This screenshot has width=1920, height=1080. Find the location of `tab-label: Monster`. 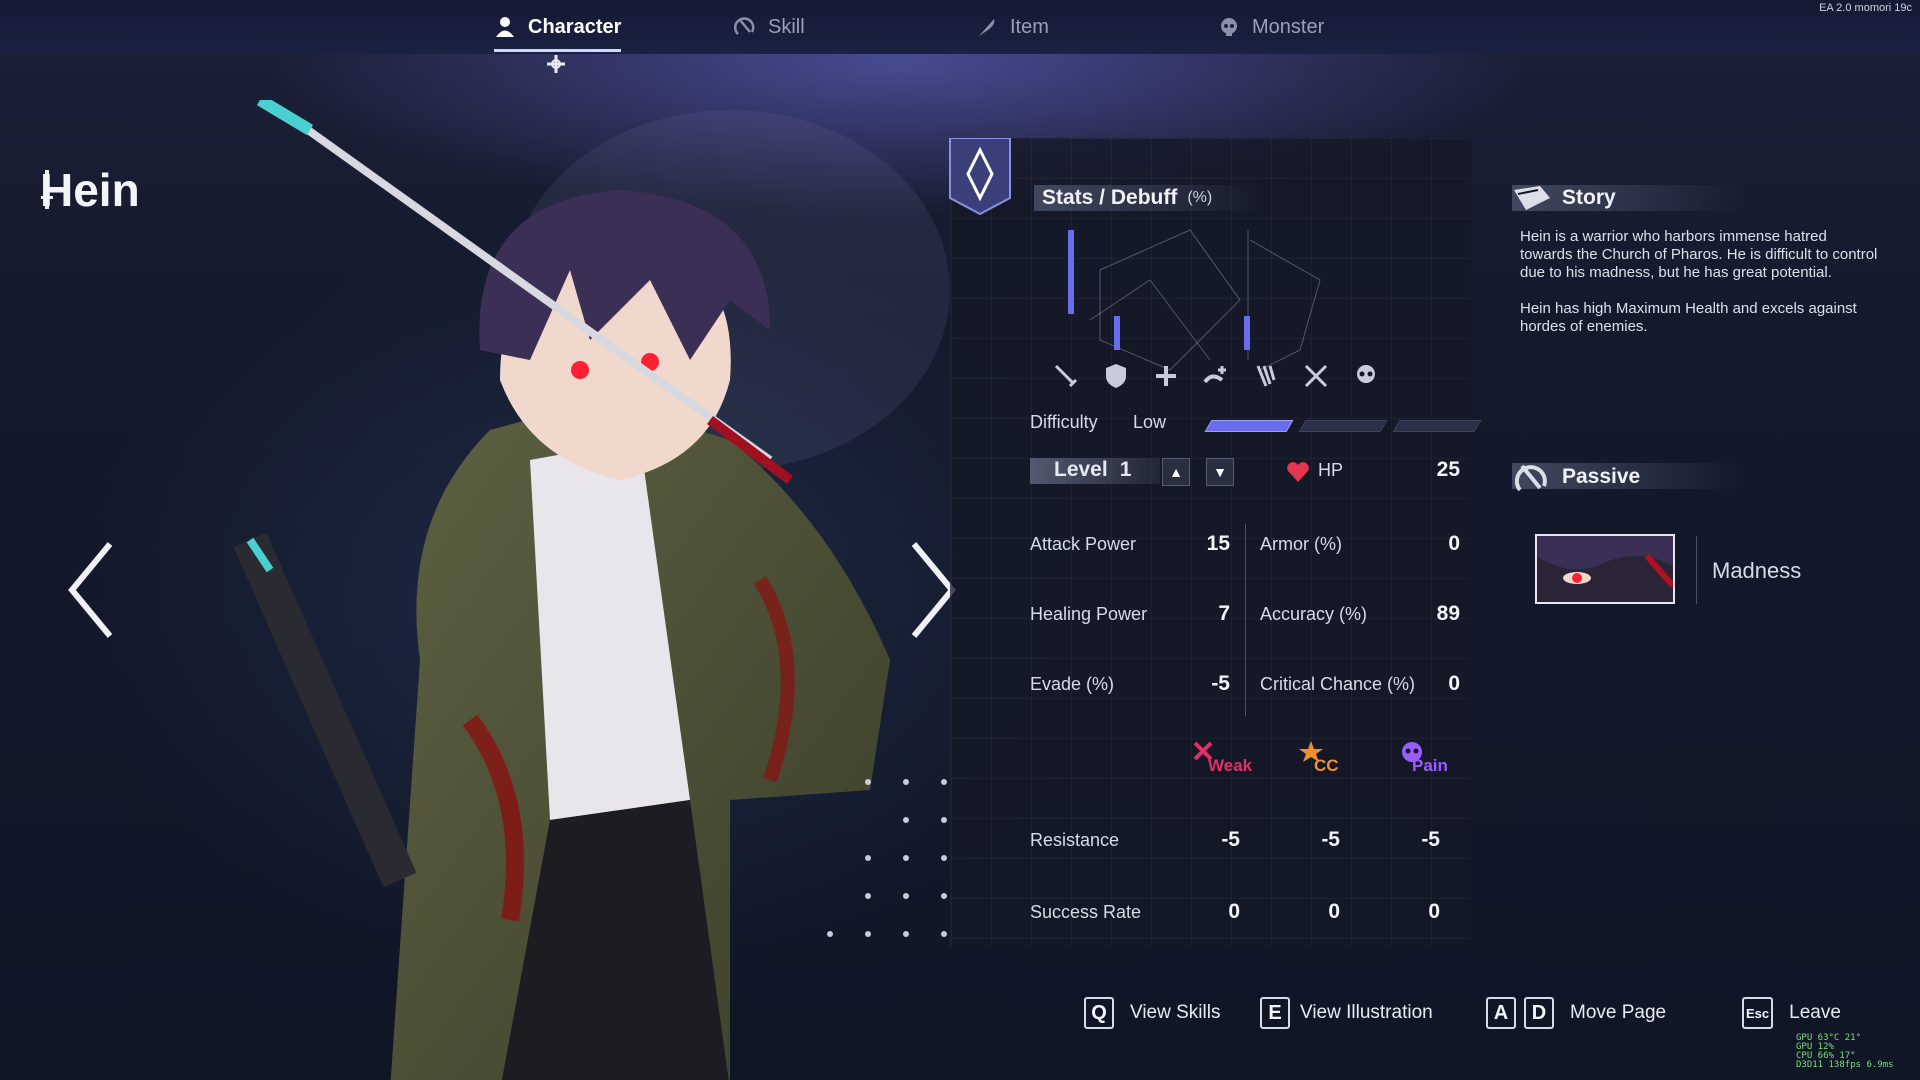

tab-label: Monster is located at coordinates (1288, 26).